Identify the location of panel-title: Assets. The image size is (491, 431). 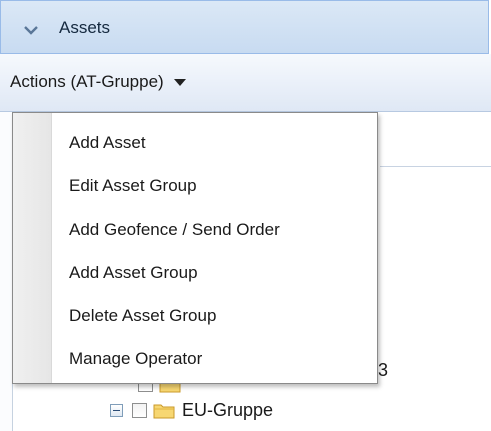
(85, 27).